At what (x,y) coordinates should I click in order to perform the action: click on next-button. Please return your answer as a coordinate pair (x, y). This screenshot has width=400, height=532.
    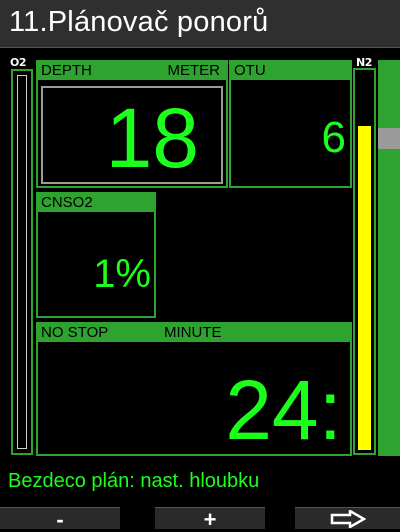
    Looking at the image, I should click on (347, 518).